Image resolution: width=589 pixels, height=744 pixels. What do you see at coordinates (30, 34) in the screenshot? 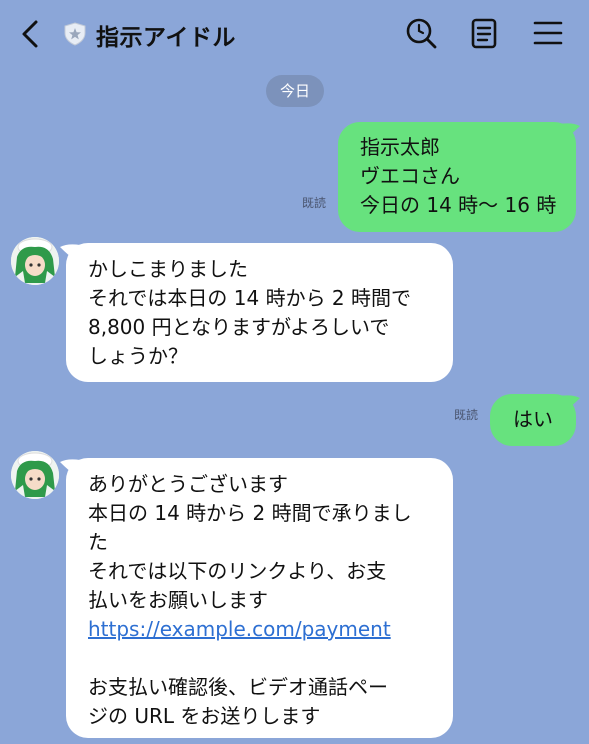
I see `chevron-left-icon` at bounding box center [30, 34].